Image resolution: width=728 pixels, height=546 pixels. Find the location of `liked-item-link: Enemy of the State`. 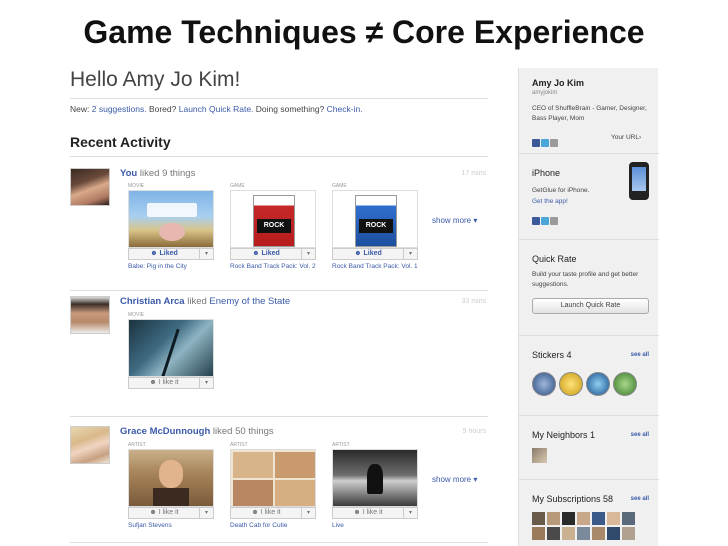

liked-item-link: Enemy of the State is located at coordinates (249, 301).